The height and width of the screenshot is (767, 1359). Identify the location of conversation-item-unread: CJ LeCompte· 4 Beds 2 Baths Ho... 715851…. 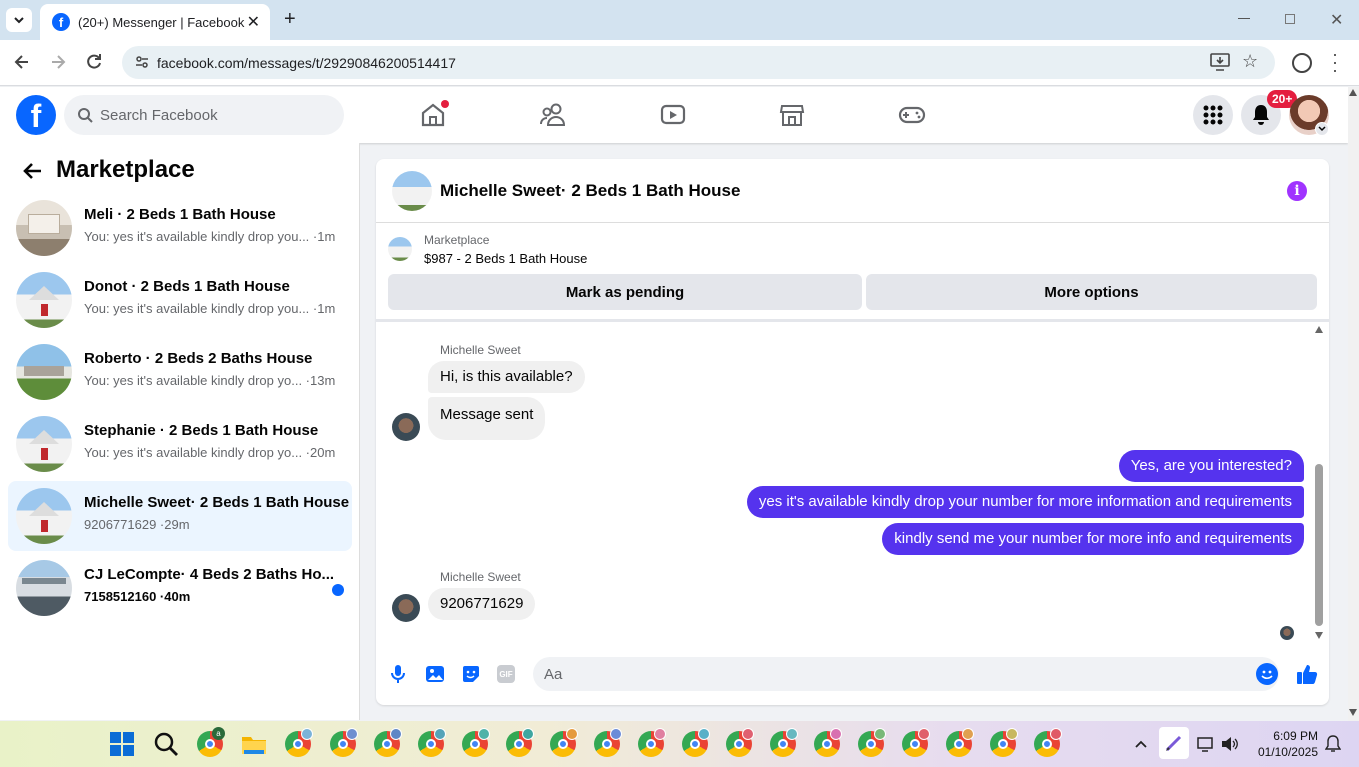
(180, 588).